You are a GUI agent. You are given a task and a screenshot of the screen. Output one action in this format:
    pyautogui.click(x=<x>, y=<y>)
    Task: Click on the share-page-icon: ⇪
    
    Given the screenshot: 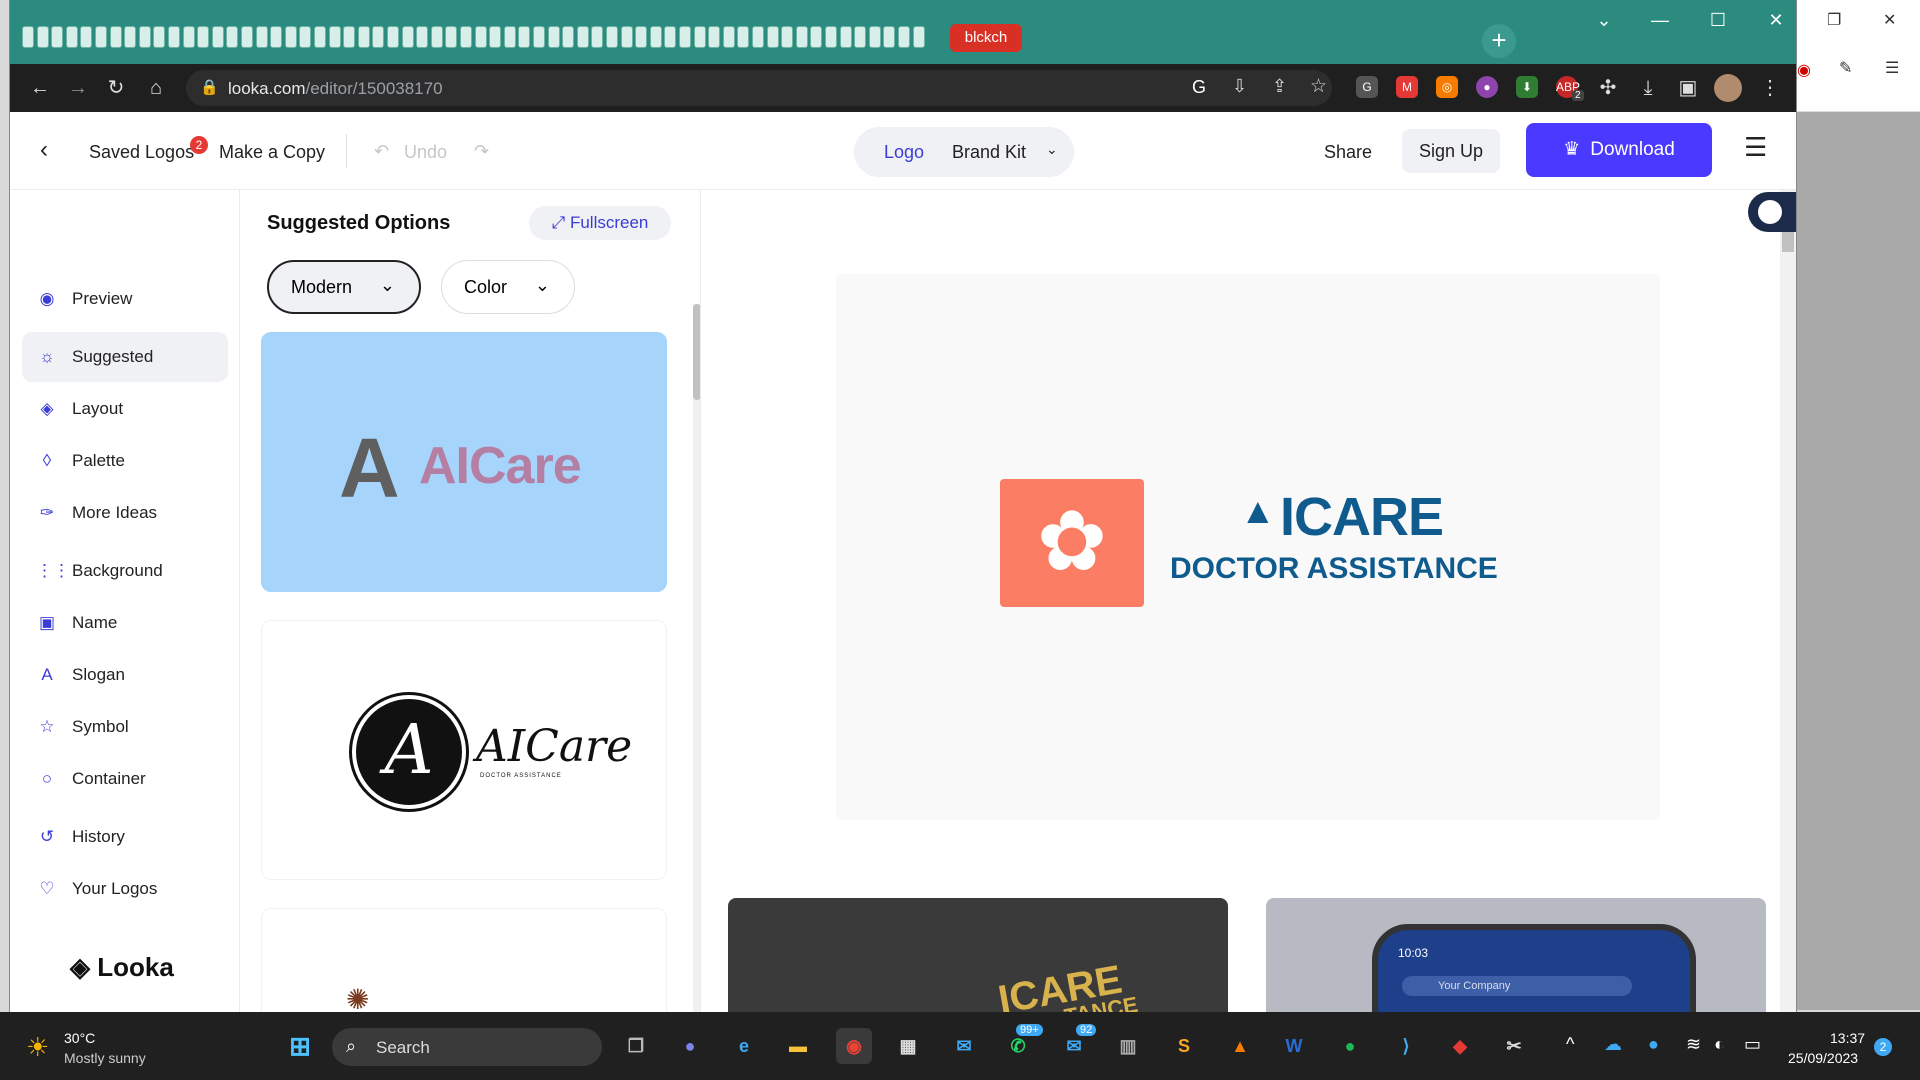 What is the action you would take?
    pyautogui.click(x=1279, y=86)
    